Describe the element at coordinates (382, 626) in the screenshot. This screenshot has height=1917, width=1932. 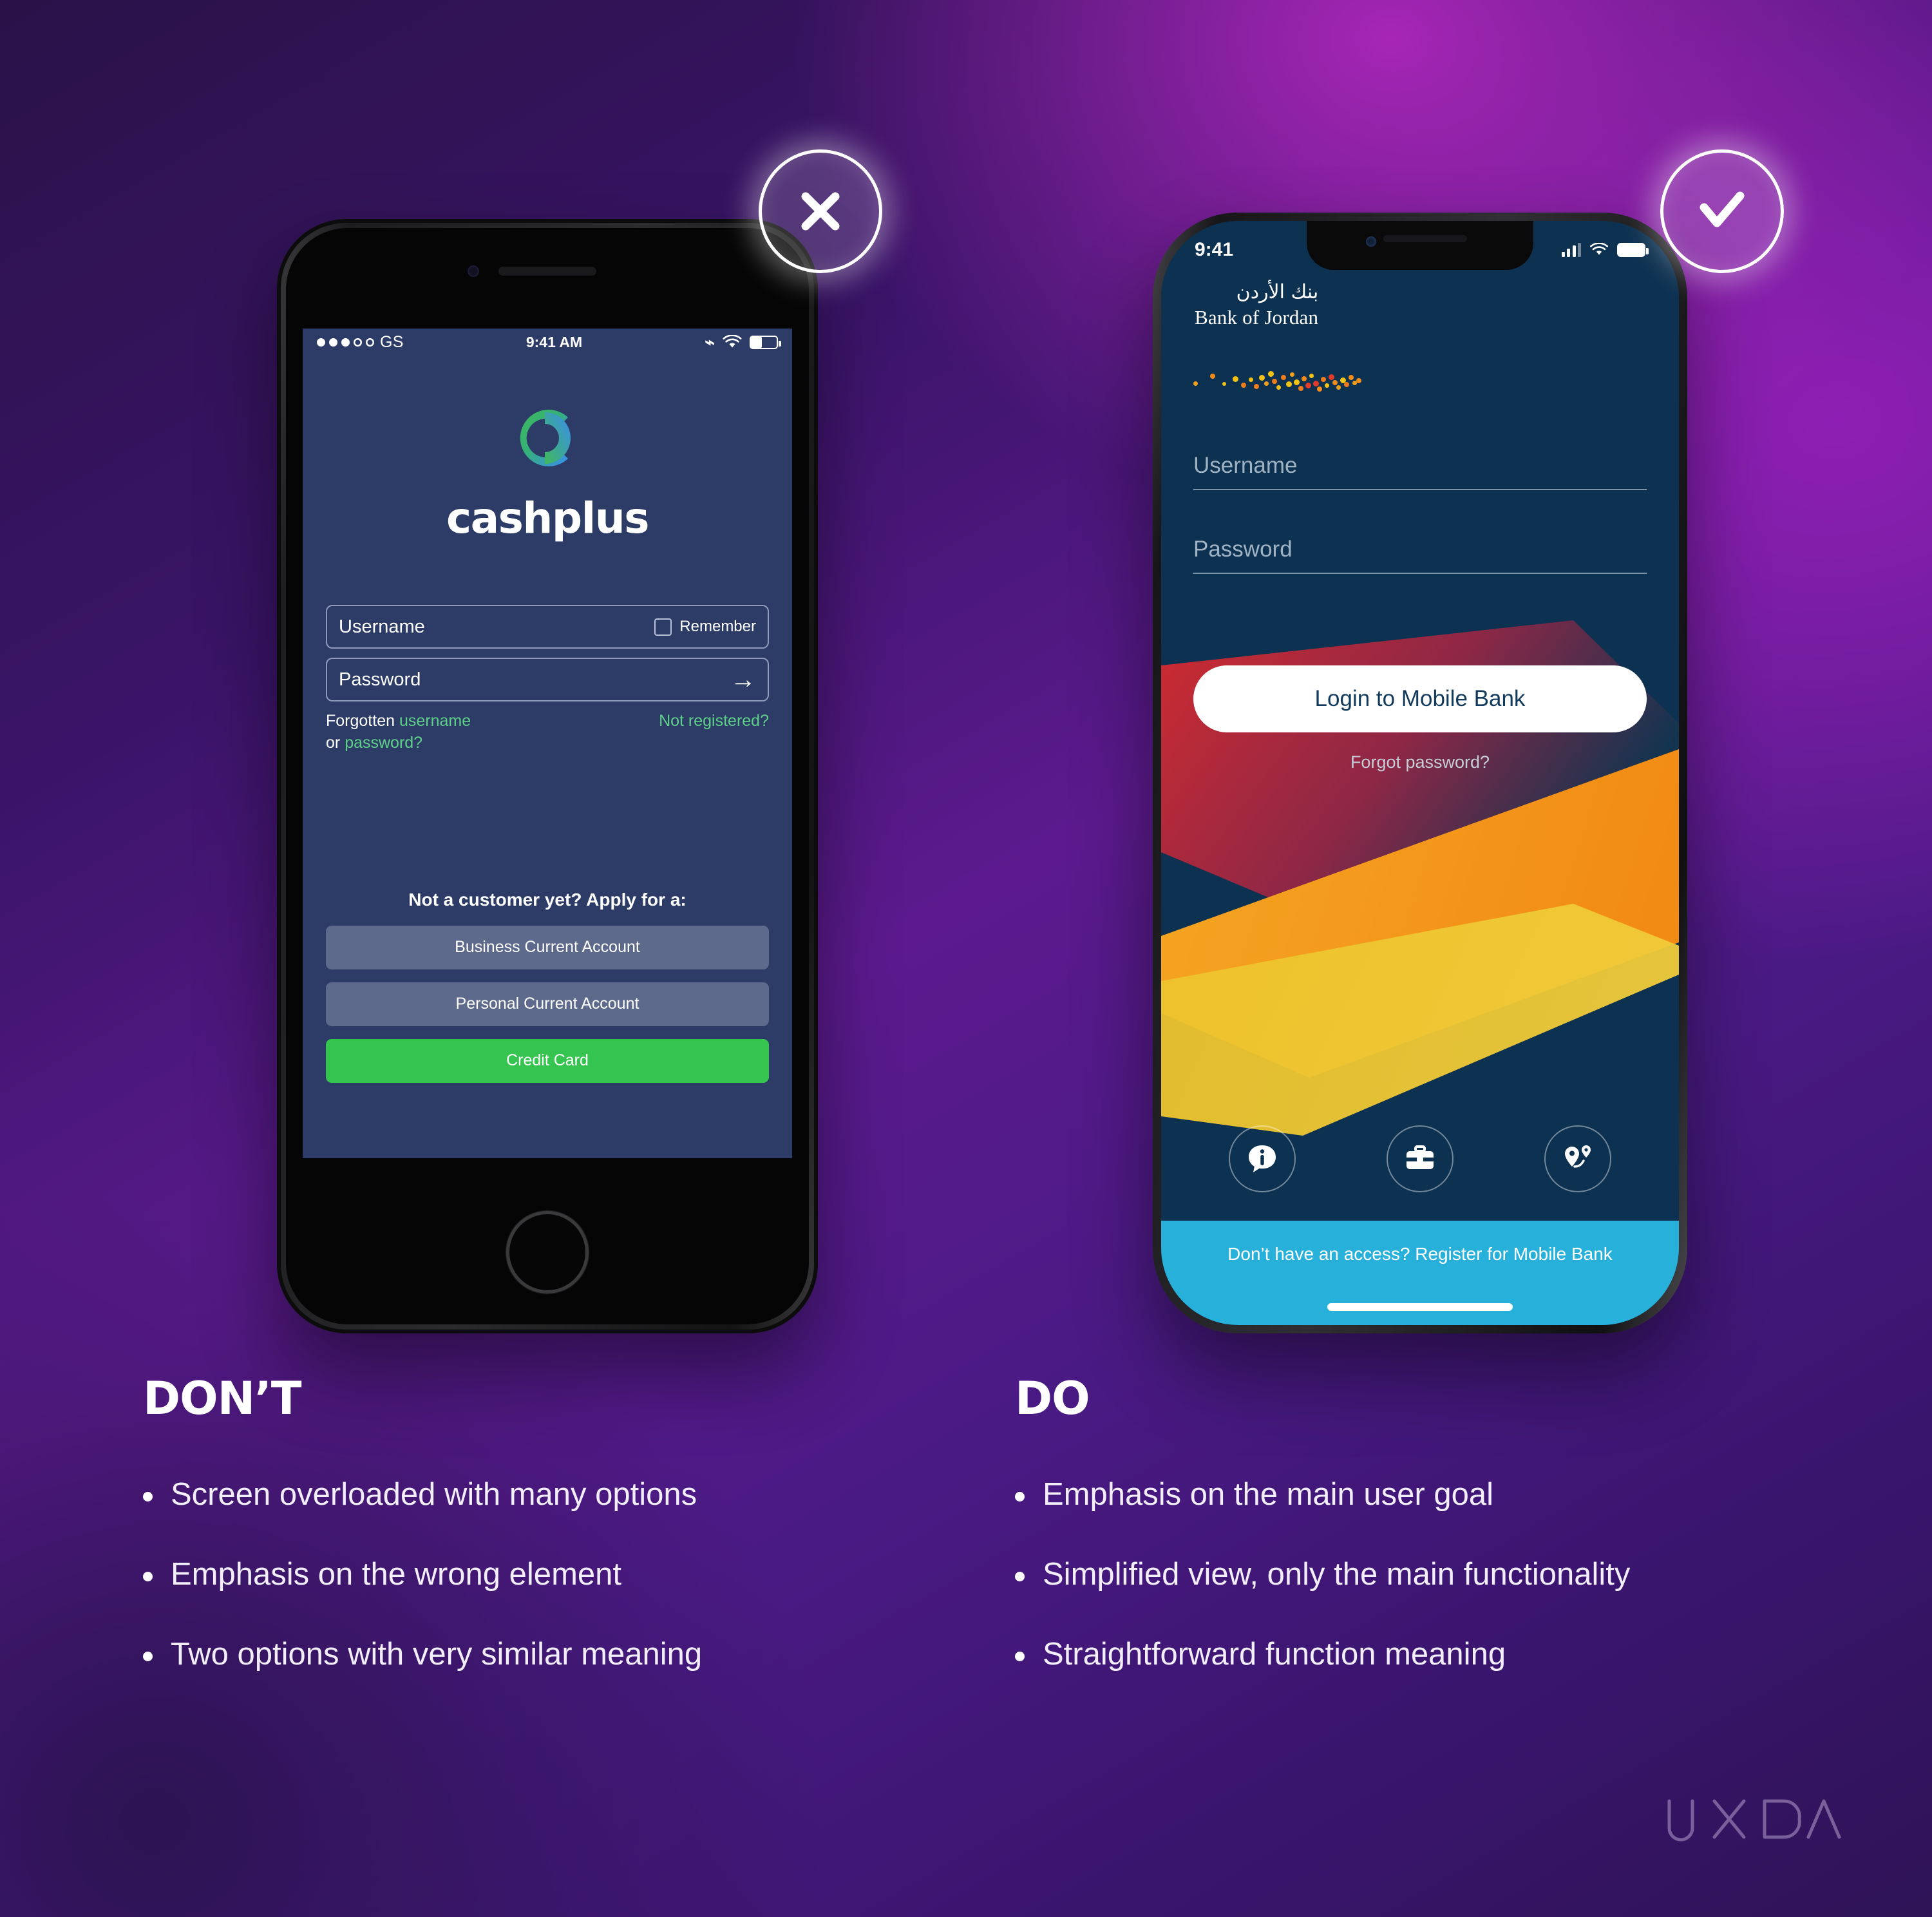
I see `username-placeholder: Username` at that location.